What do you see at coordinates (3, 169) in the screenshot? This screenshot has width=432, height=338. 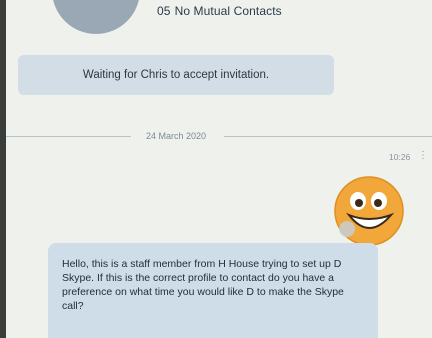 I see `window-edge` at bounding box center [3, 169].